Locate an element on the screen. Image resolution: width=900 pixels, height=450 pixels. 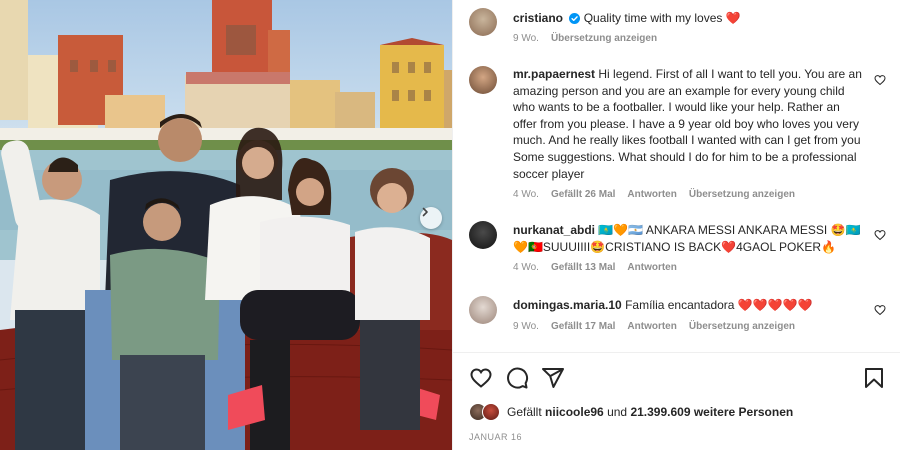
comment-username: mr.papaernest is located at coordinates (554, 74).